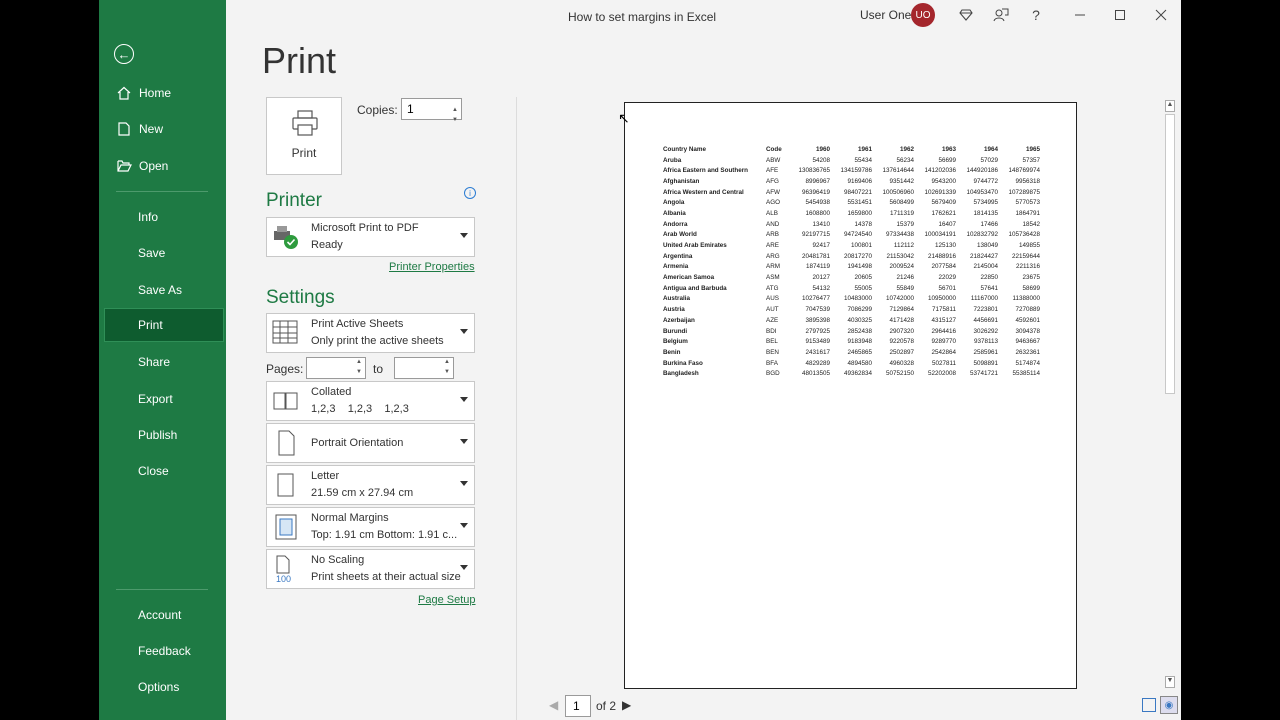 This screenshot has width=1280, height=720. What do you see at coordinates (943, 363) in the screenshot?
I see `population-cell: 5027811` at bounding box center [943, 363].